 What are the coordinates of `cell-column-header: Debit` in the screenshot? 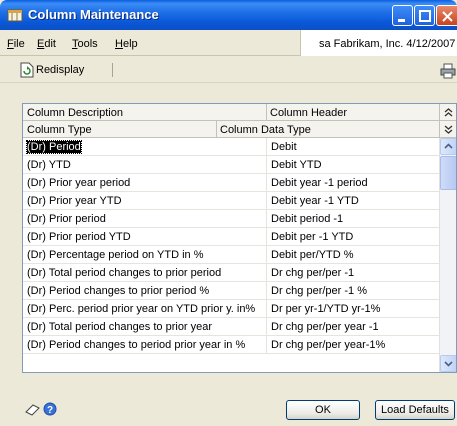 It's located at (352, 147).